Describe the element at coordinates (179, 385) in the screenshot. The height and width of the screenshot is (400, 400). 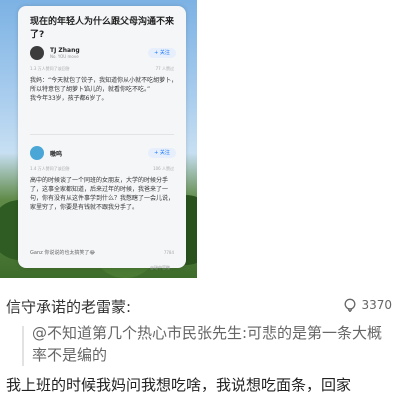
I see `comment-body: 我上班的时候我妈问我想吃啥，我说想吃面条，回家` at that location.